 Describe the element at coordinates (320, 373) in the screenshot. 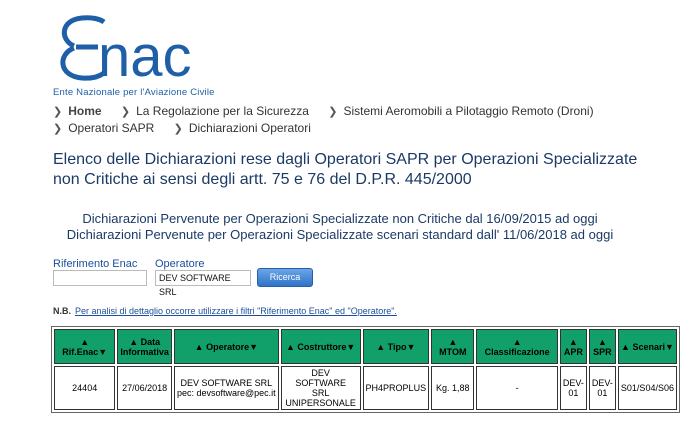

I see `cell-costruttore-line: DEV` at that location.